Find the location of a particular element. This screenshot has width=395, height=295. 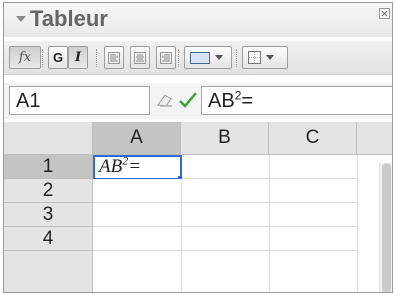

row-header-4: 4 is located at coordinates (48, 239).